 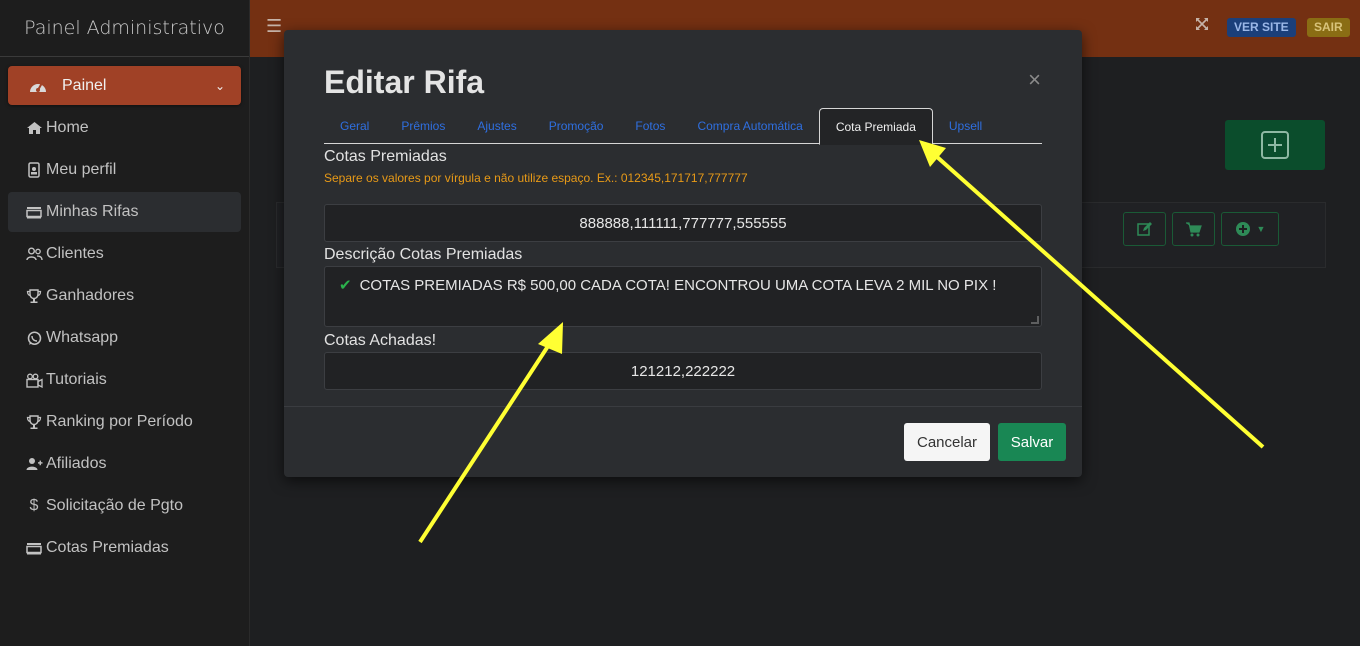 I want to click on sidebar-item-label: Ganhadores, so click(x=90, y=295).